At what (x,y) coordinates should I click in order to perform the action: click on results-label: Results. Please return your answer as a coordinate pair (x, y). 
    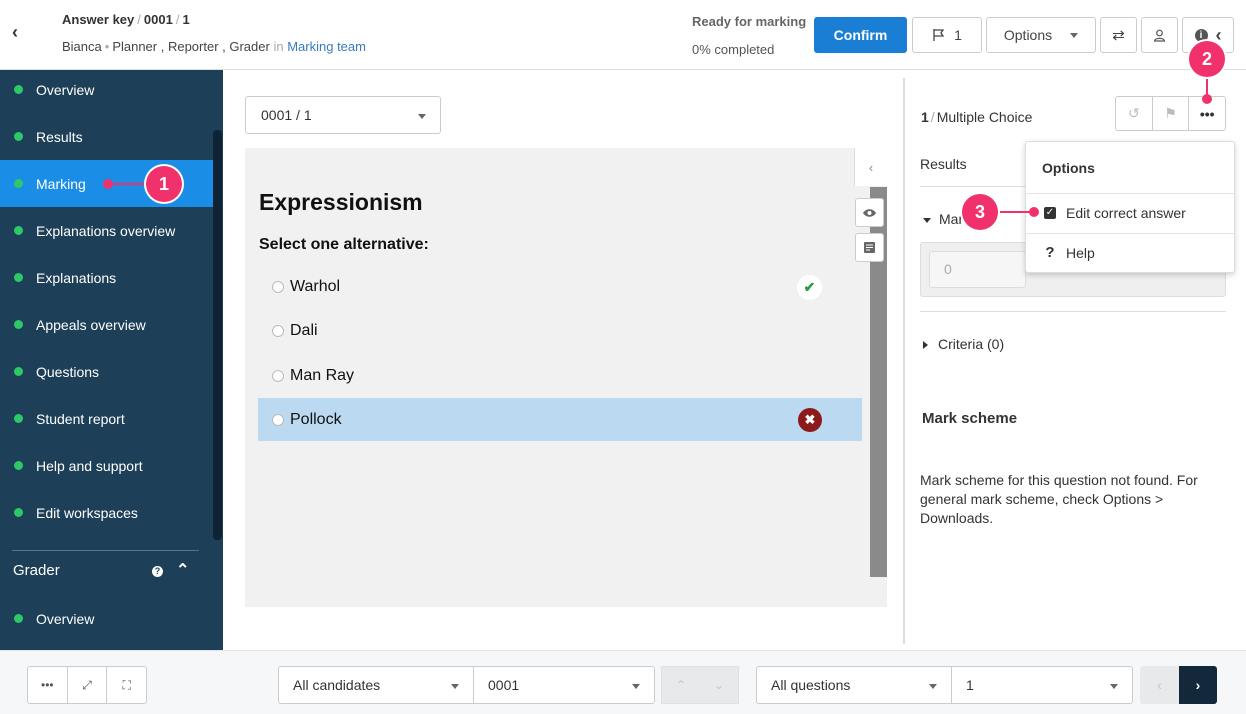
    Looking at the image, I should click on (943, 164).